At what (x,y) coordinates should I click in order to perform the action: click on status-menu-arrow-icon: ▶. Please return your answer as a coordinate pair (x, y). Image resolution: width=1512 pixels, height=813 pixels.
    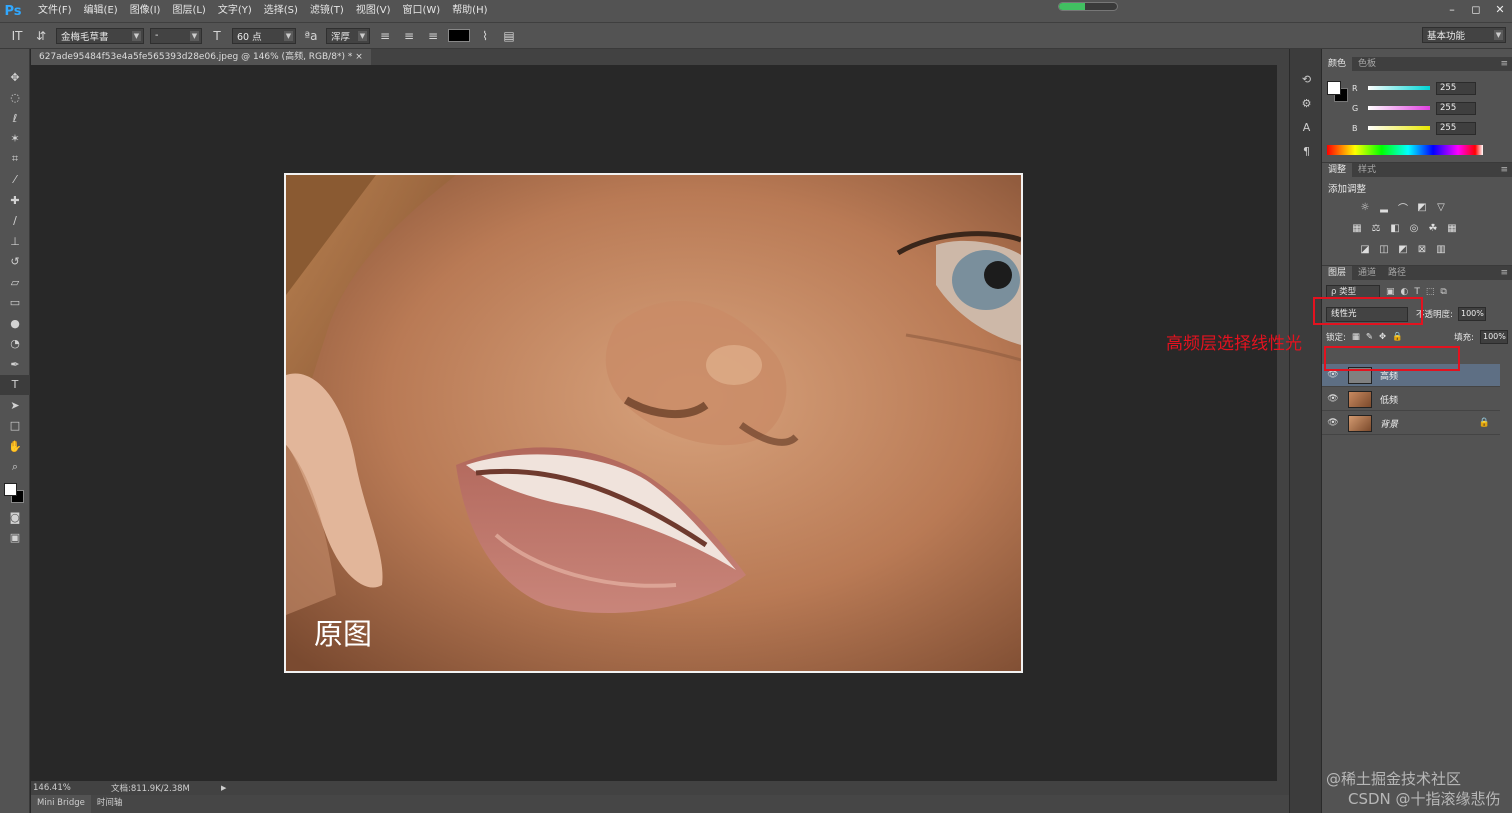
    Looking at the image, I should click on (223, 788).